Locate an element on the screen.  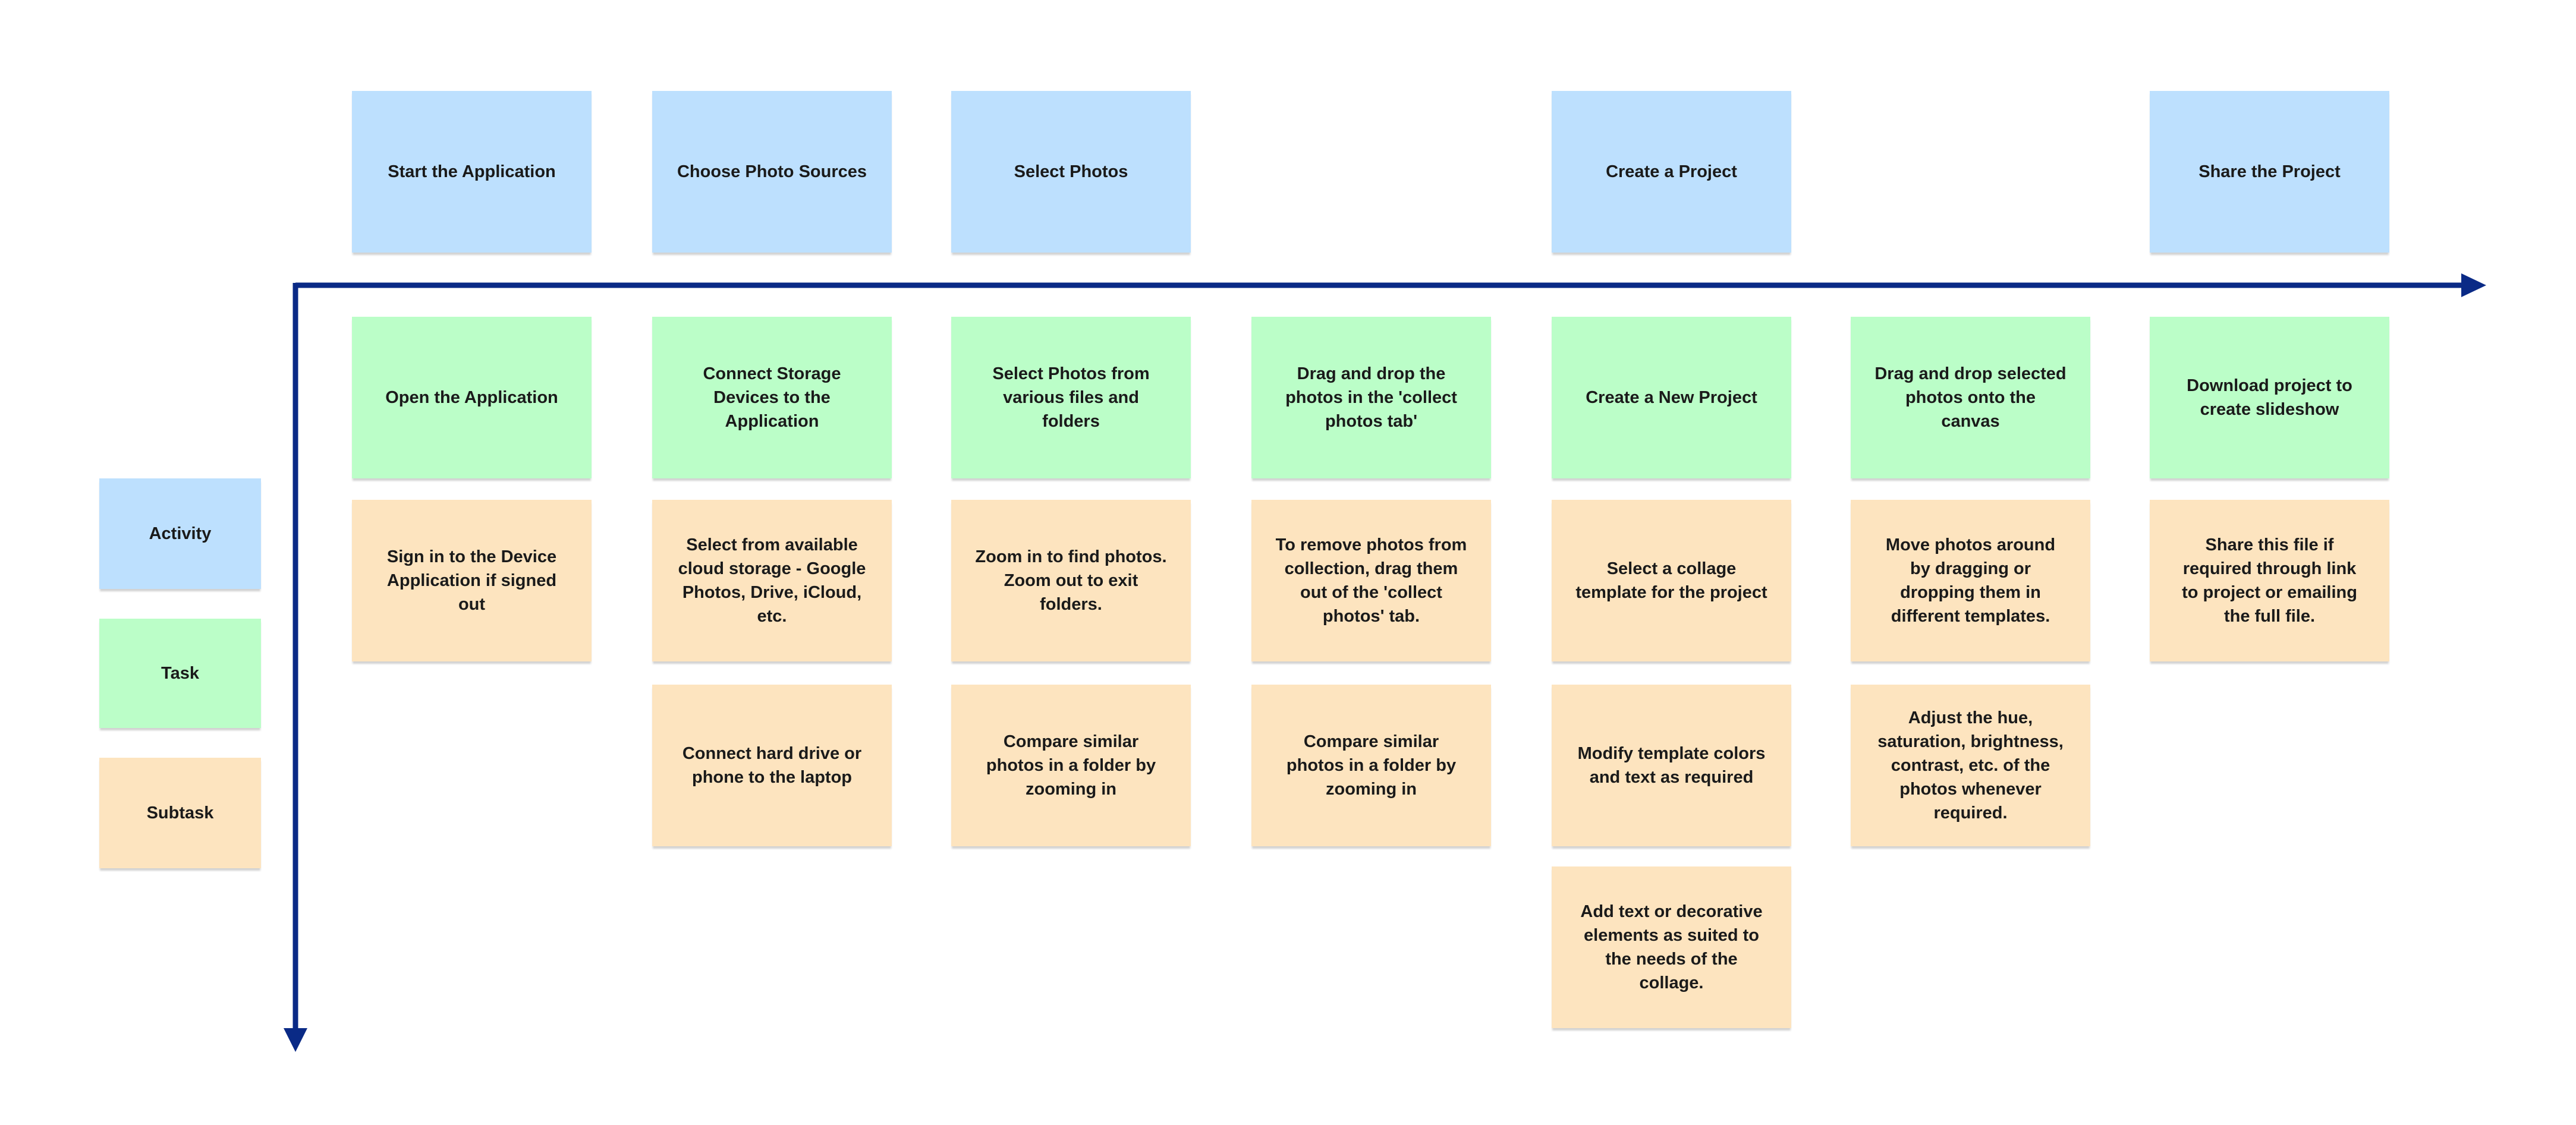
task-card: Download project to create slideshow is located at coordinates (2269, 397).